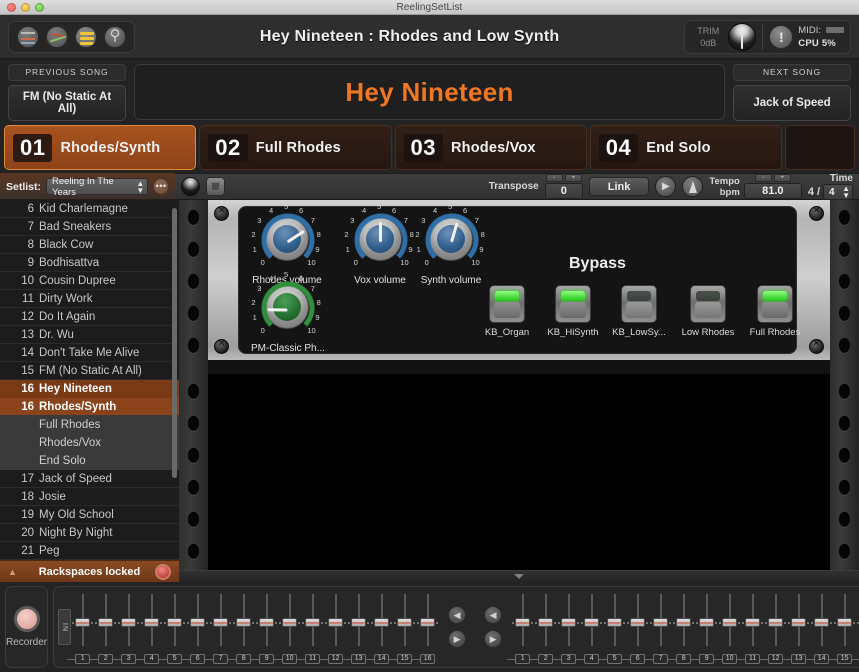 The width and height of the screenshot is (859, 672). What do you see at coordinates (563, 191) in the screenshot?
I see `transpose-value: 0` at bounding box center [563, 191].